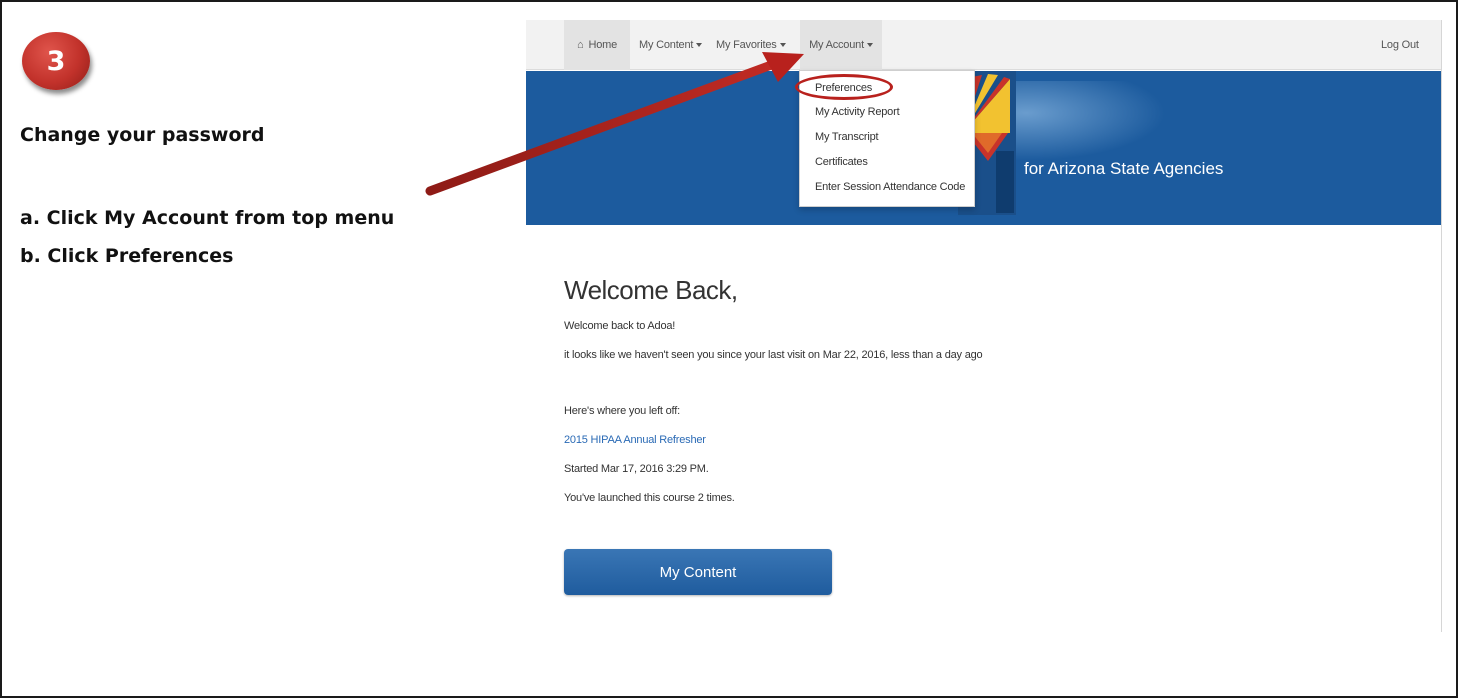 The width and height of the screenshot is (1458, 698). I want to click on nav-home-label: Home, so click(602, 45).